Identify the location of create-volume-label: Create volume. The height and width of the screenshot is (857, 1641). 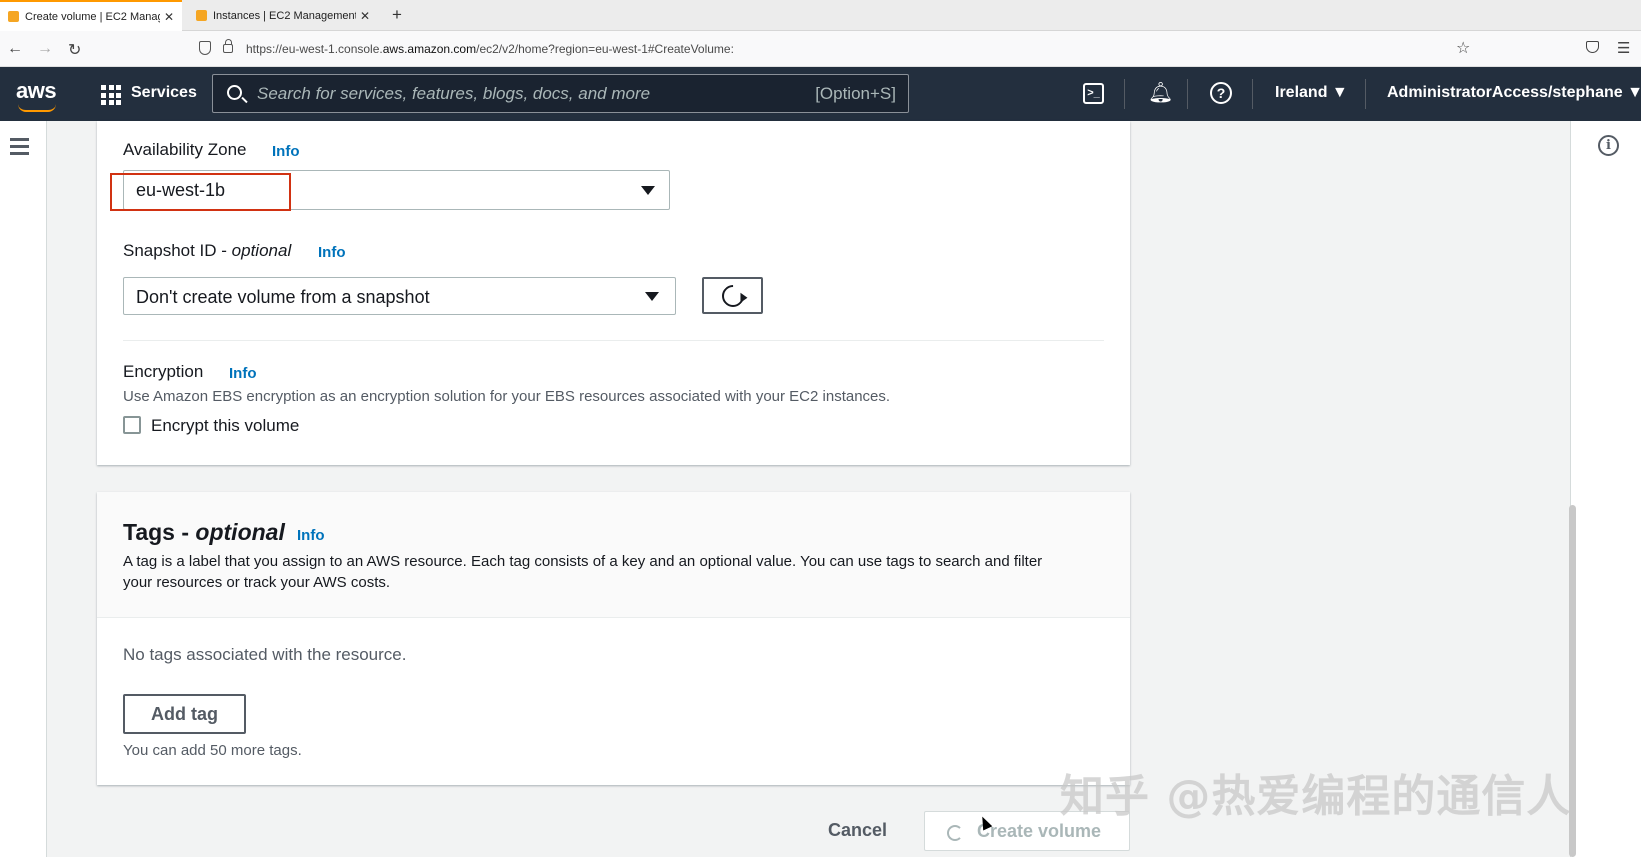
(1039, 831).